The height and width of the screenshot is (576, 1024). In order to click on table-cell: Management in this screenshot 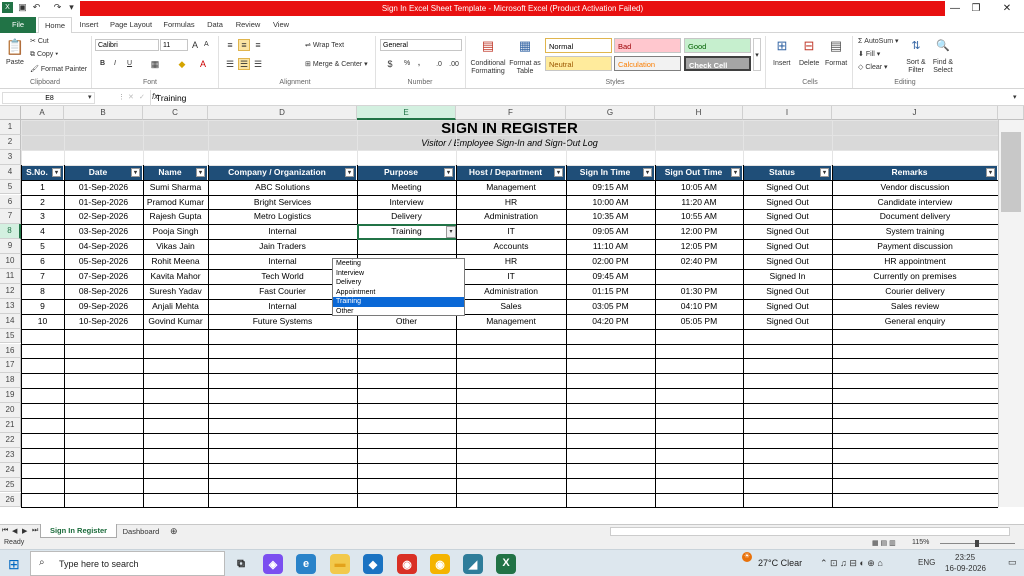, I will do `click(511, 187)`.